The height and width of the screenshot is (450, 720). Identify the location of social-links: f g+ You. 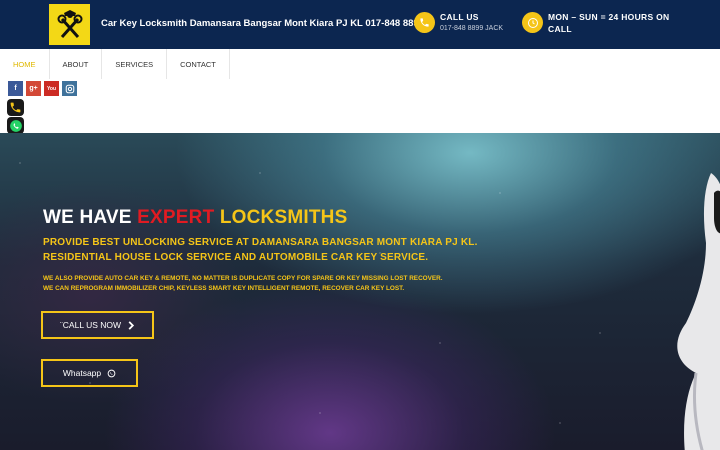
(42, 88).